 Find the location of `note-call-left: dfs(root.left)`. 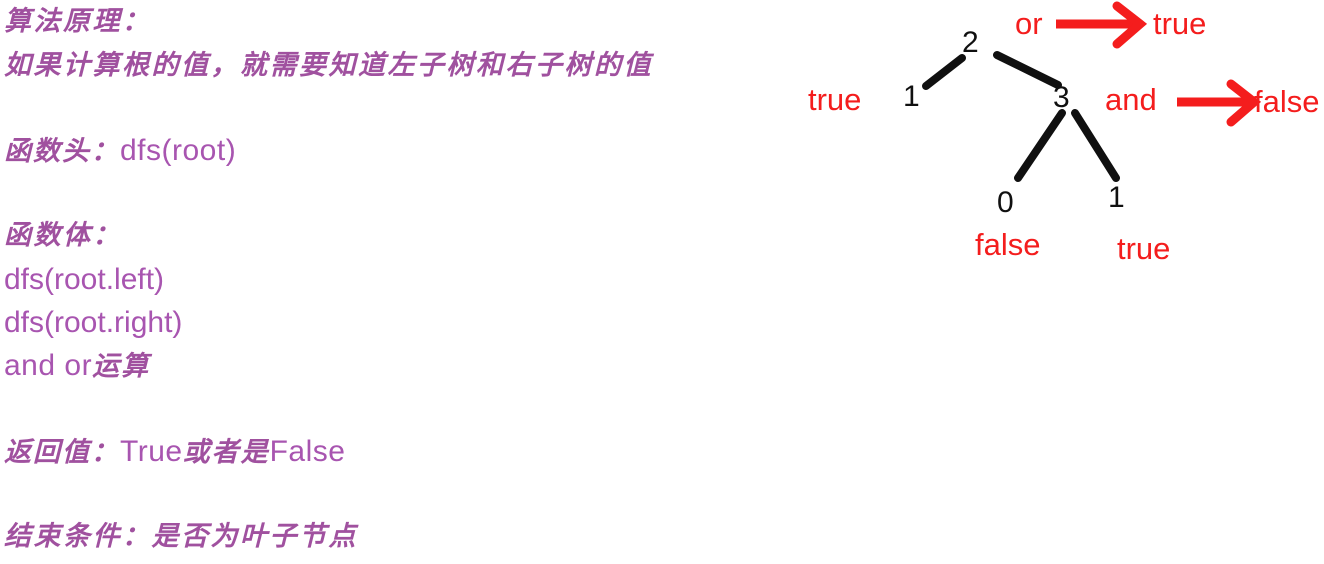

note-call-left: dfs(root.left) is located at coordinates (84, 279).